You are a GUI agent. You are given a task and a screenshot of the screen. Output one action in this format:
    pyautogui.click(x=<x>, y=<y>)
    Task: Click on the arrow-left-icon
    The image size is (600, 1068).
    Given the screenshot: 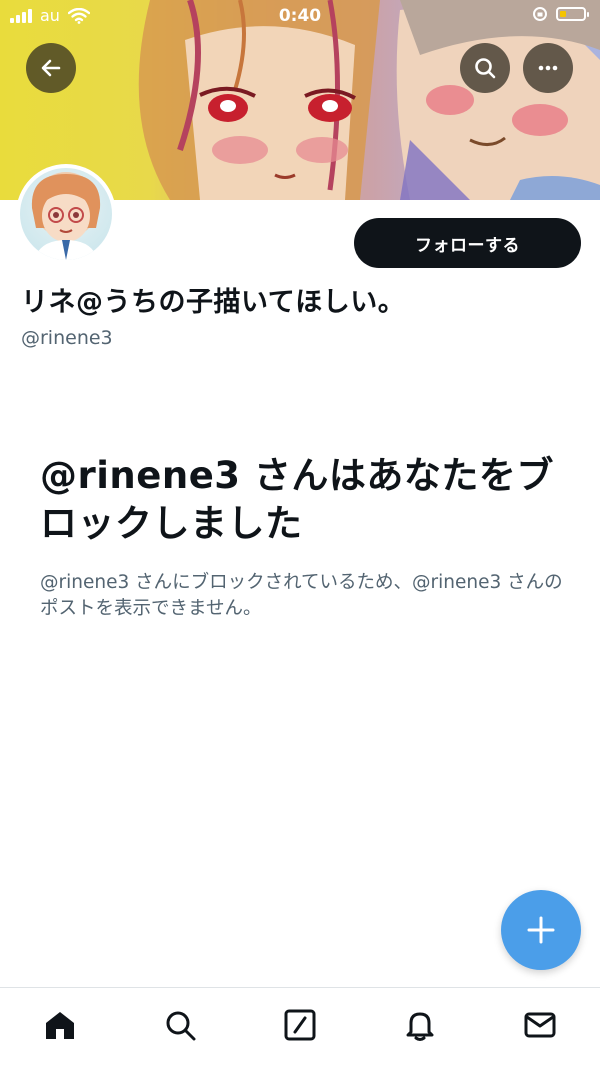 What is the action you would take?
    pyautogui.click(x=51, y=68)
    